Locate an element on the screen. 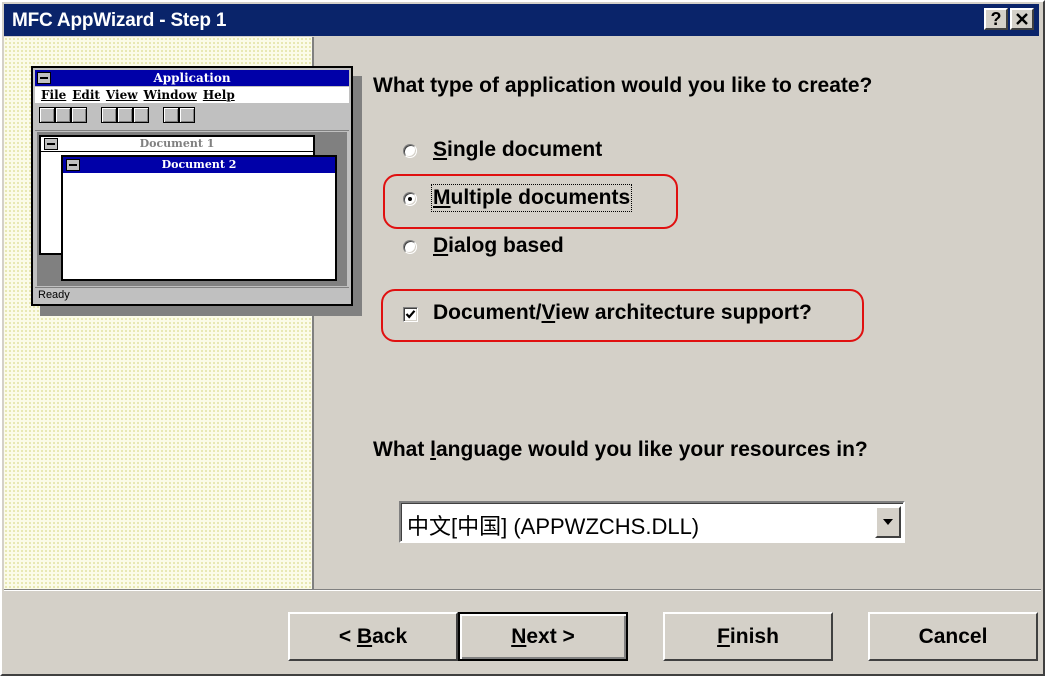 This screenshot has height=676, width=1045. window-title: MFC AppWizard - Step 1 is located at coordinates (119, 20).